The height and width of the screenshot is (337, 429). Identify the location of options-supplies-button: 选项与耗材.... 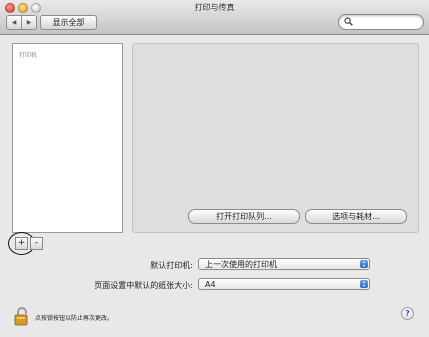
(356, 216).